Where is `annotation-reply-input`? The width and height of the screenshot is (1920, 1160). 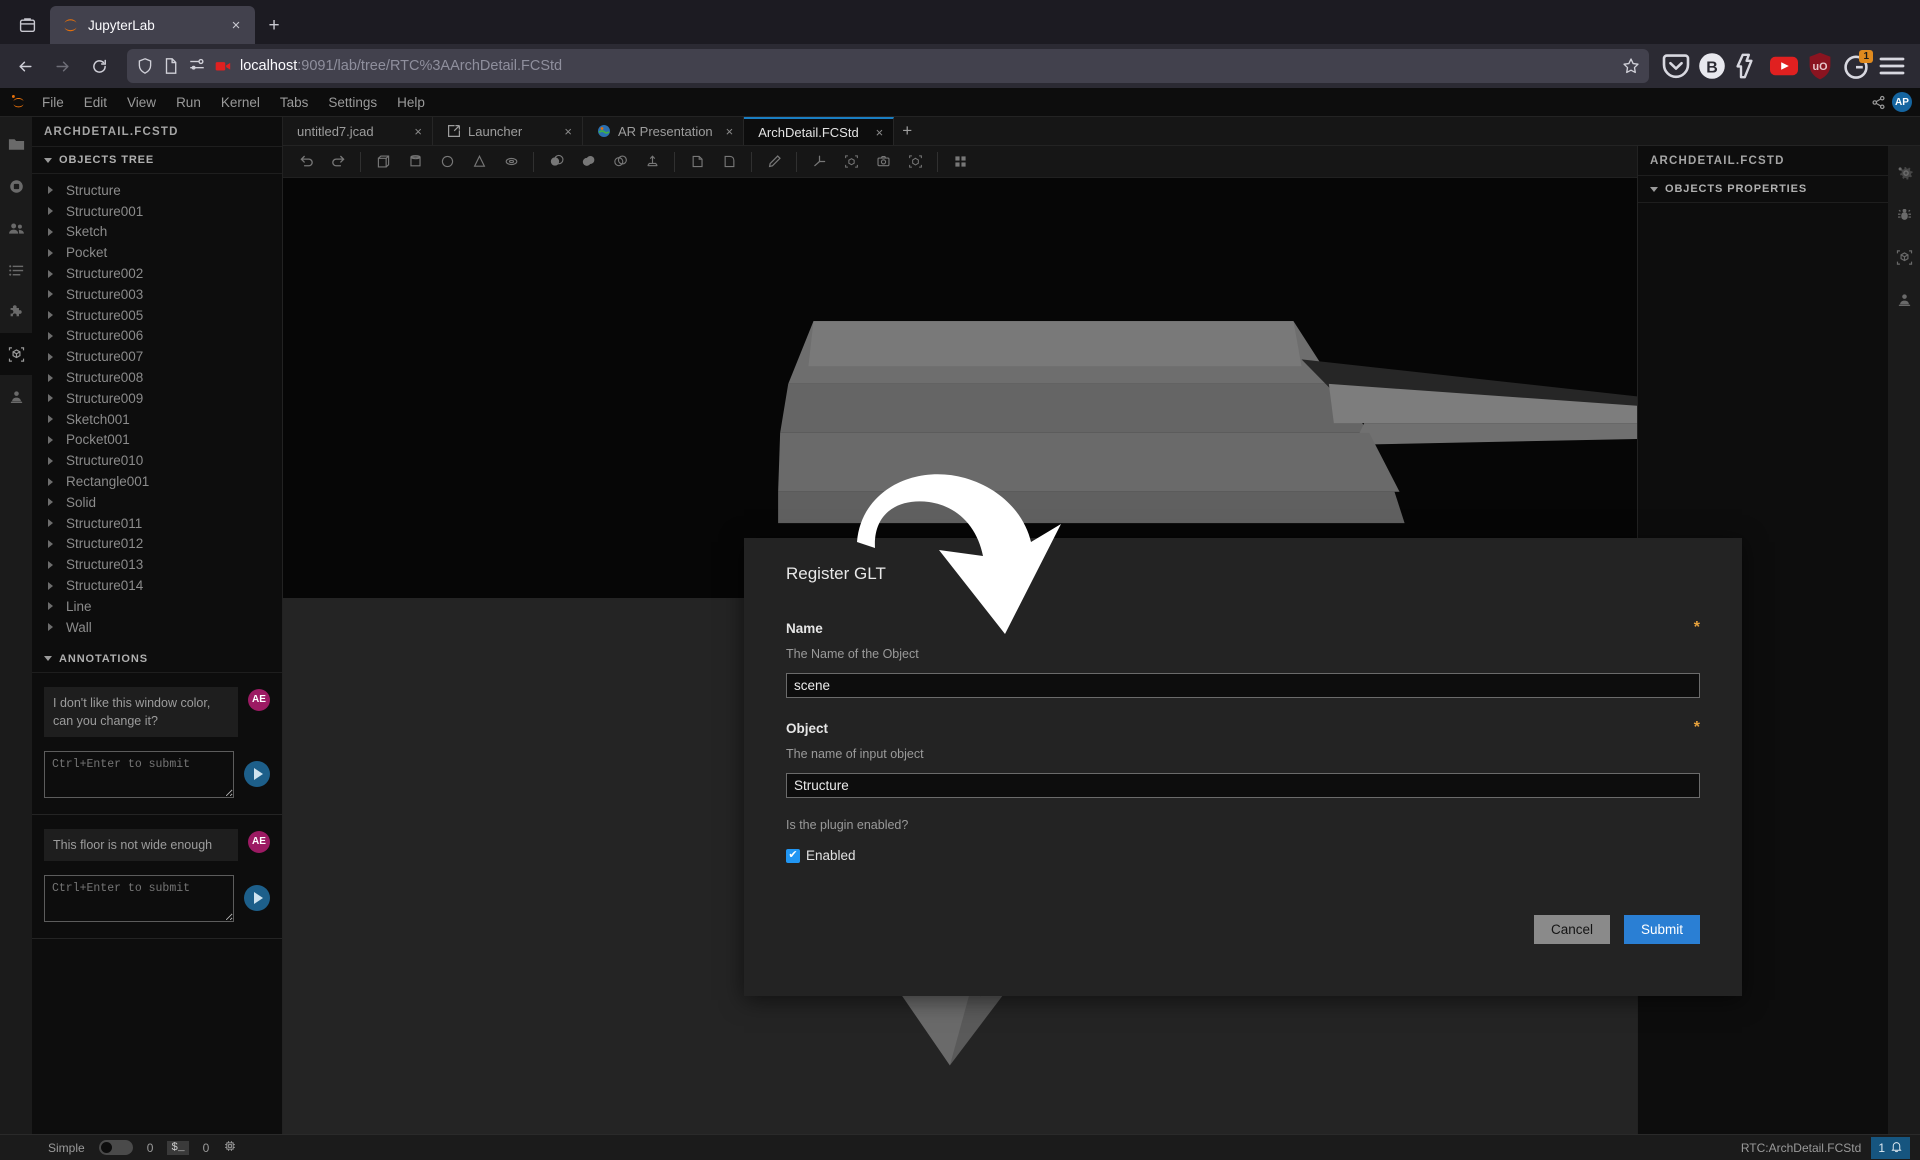
annotation-reply-input is located at coordinates (139, 898).